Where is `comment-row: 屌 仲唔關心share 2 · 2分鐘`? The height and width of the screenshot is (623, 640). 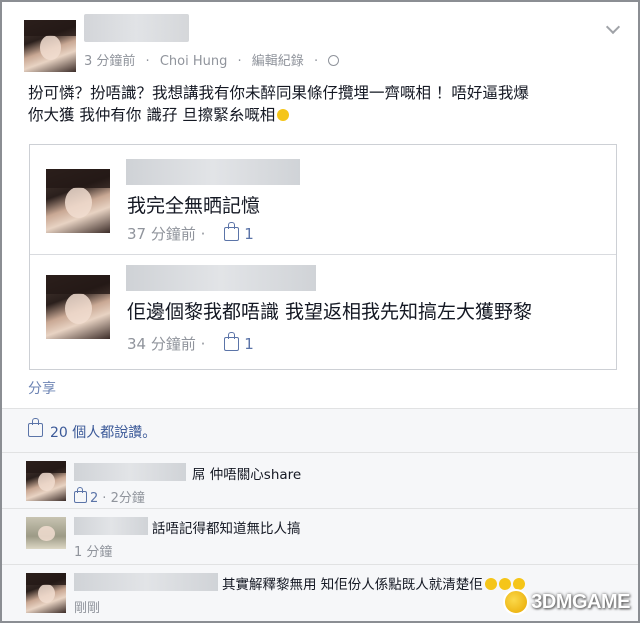 comment-row: 屌 仲唔關心share 2 · 2分鐘 is located at coordinates (320, 481).